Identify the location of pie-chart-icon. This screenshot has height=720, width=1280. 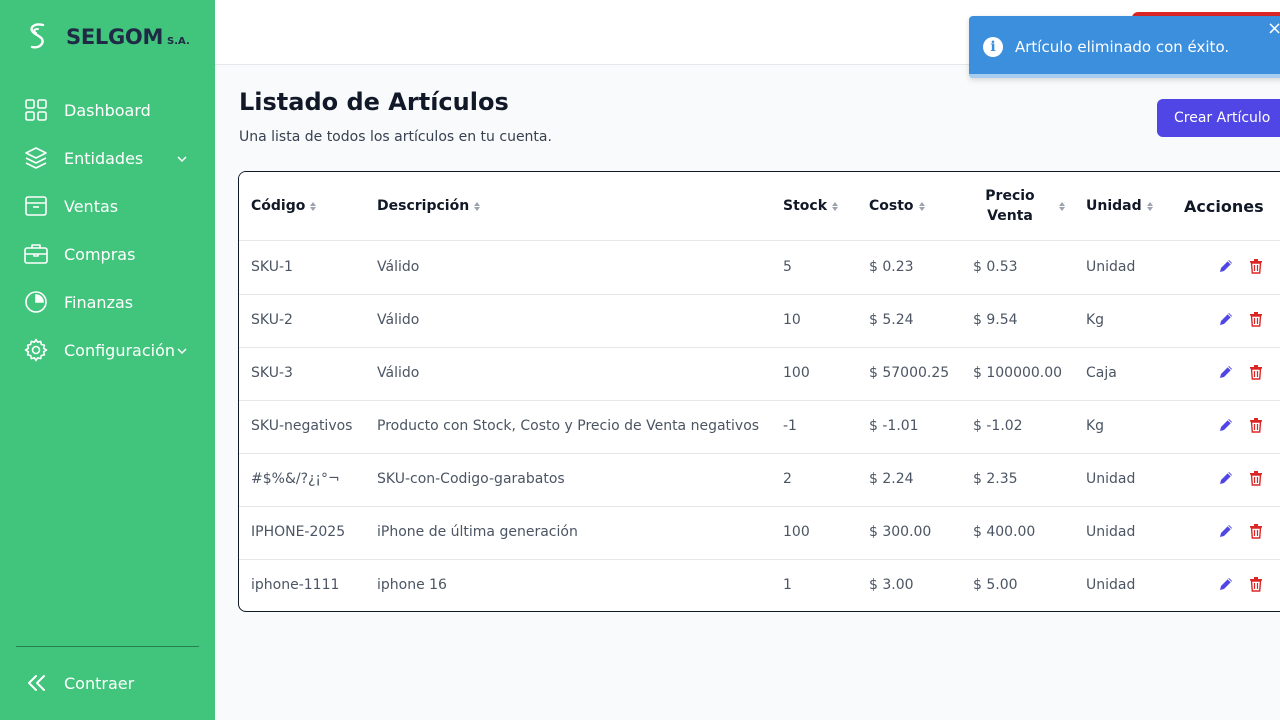
(36, 302).